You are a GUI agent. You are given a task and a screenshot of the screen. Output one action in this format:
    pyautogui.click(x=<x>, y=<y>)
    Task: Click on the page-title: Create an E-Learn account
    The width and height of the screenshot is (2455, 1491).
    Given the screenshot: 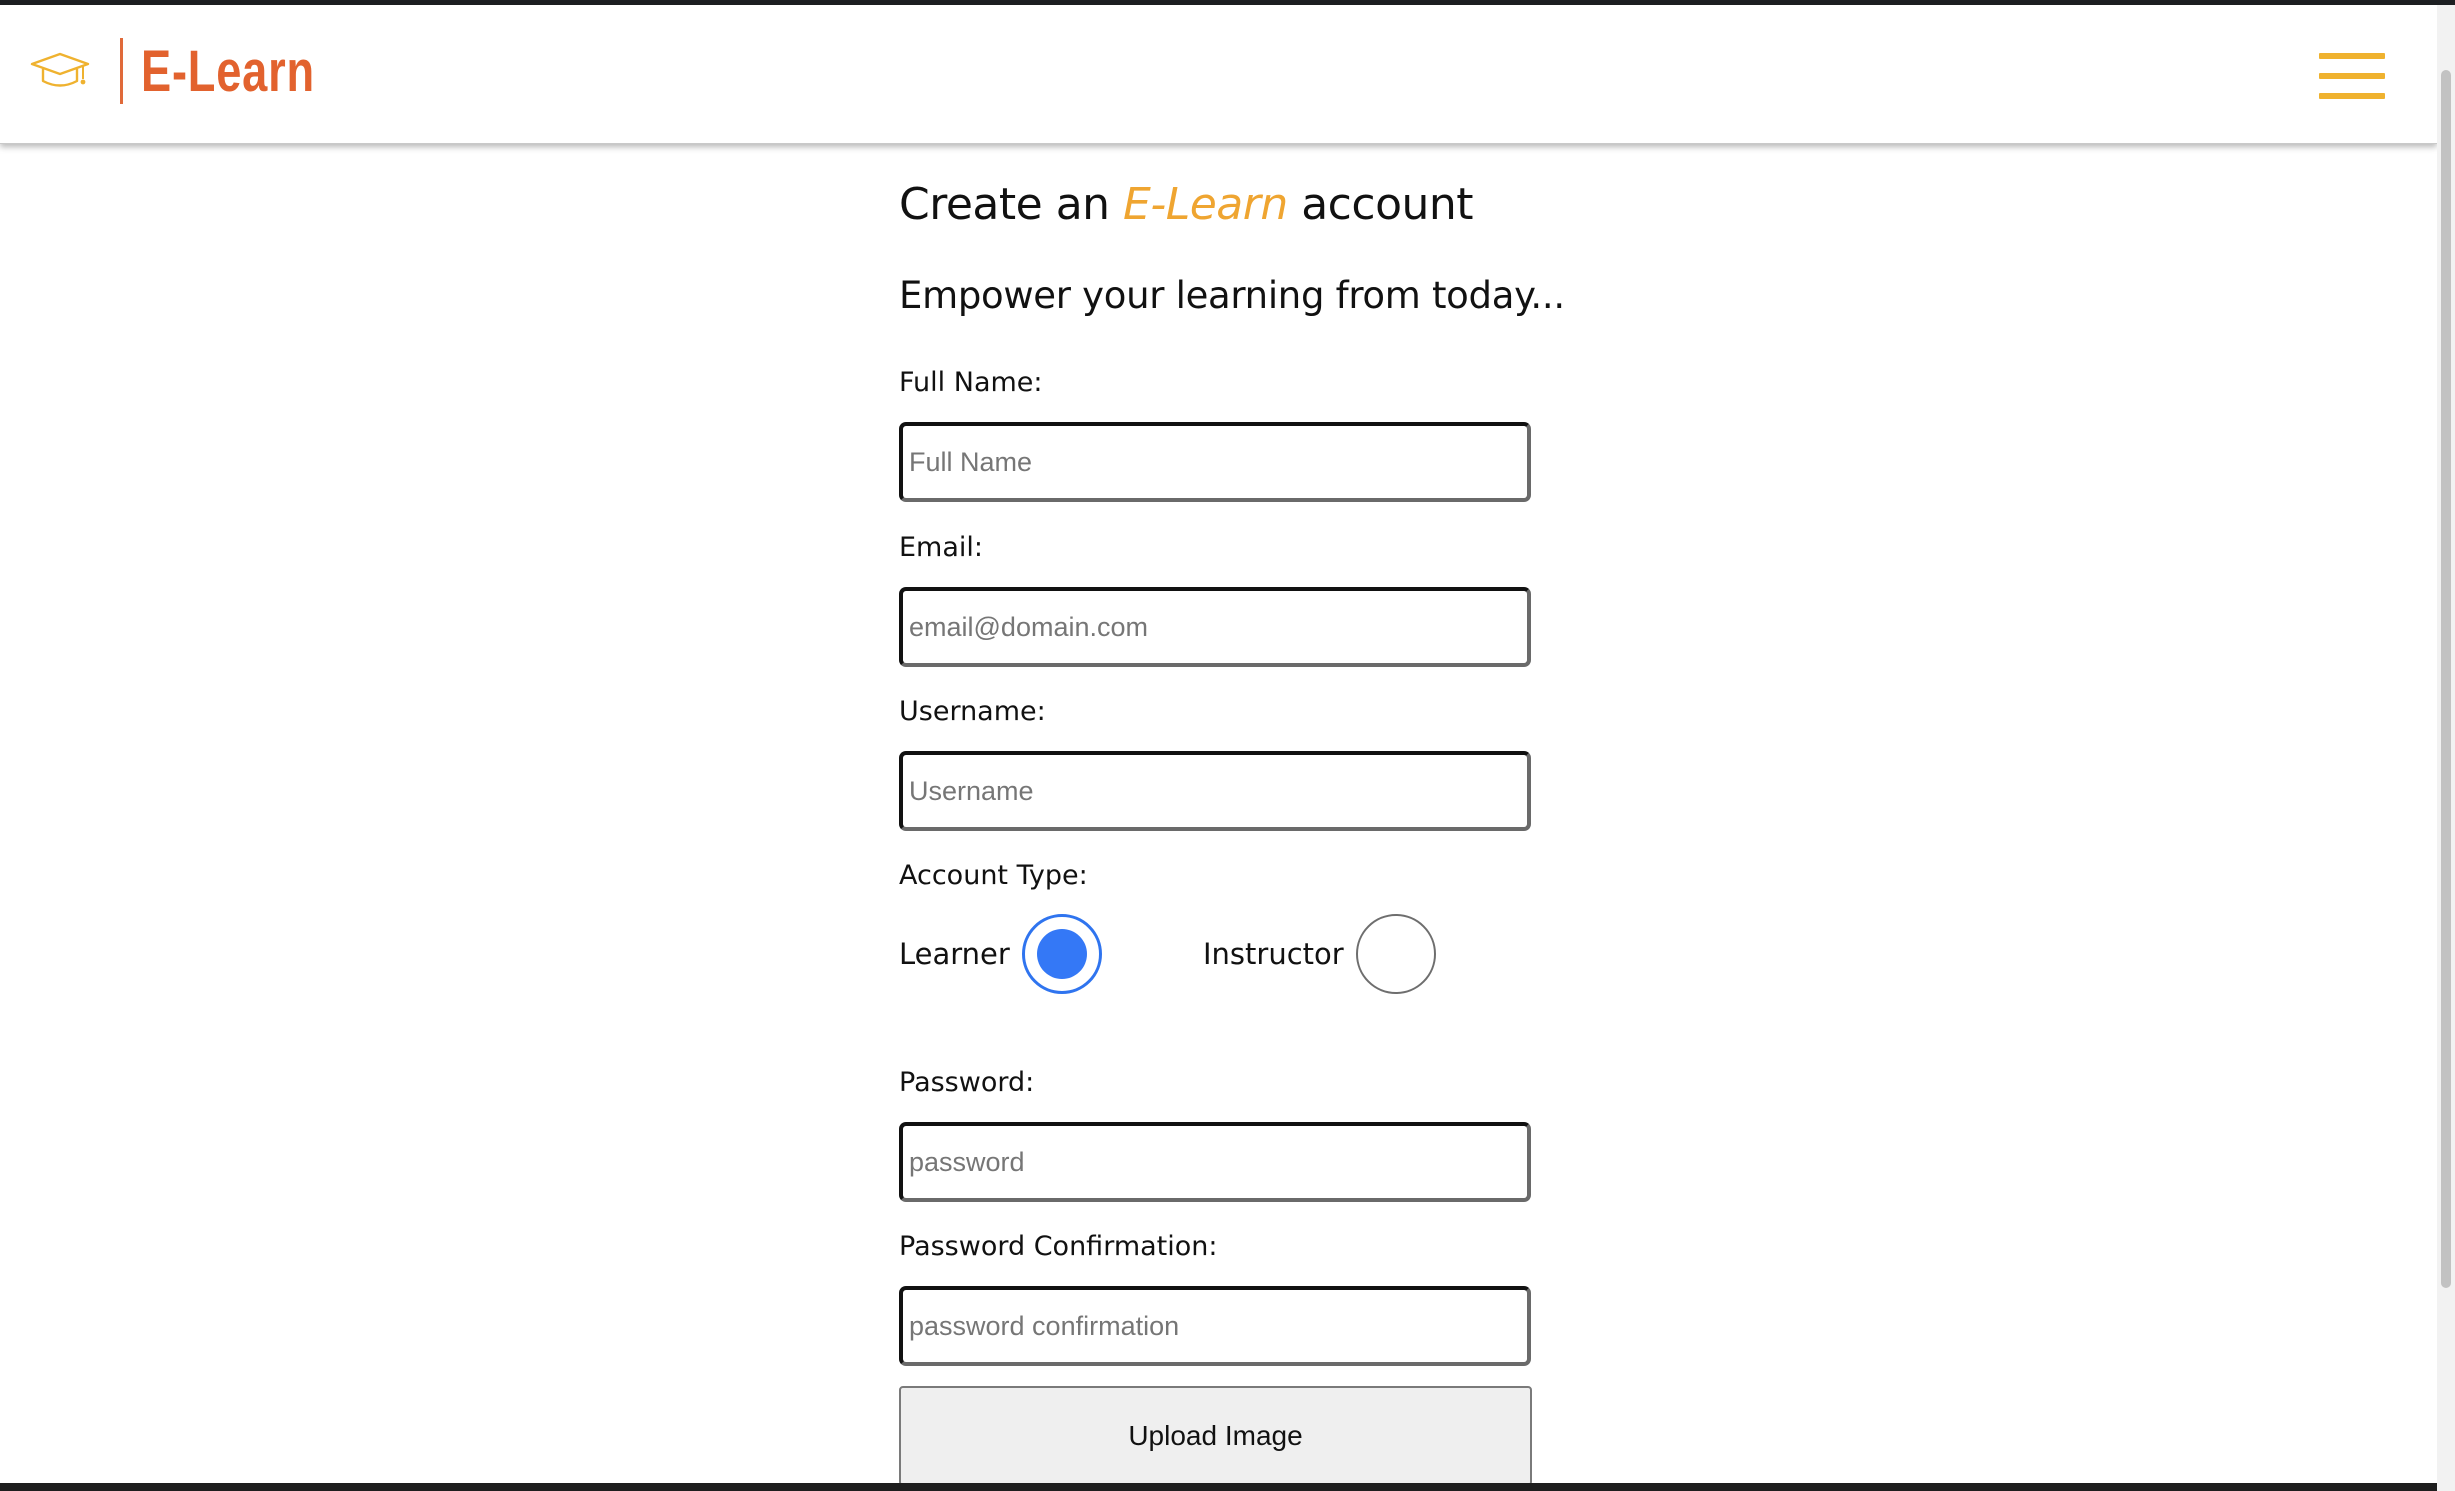 What is the action you would take?
    pyautogui.click(x=1219, y=205)
    